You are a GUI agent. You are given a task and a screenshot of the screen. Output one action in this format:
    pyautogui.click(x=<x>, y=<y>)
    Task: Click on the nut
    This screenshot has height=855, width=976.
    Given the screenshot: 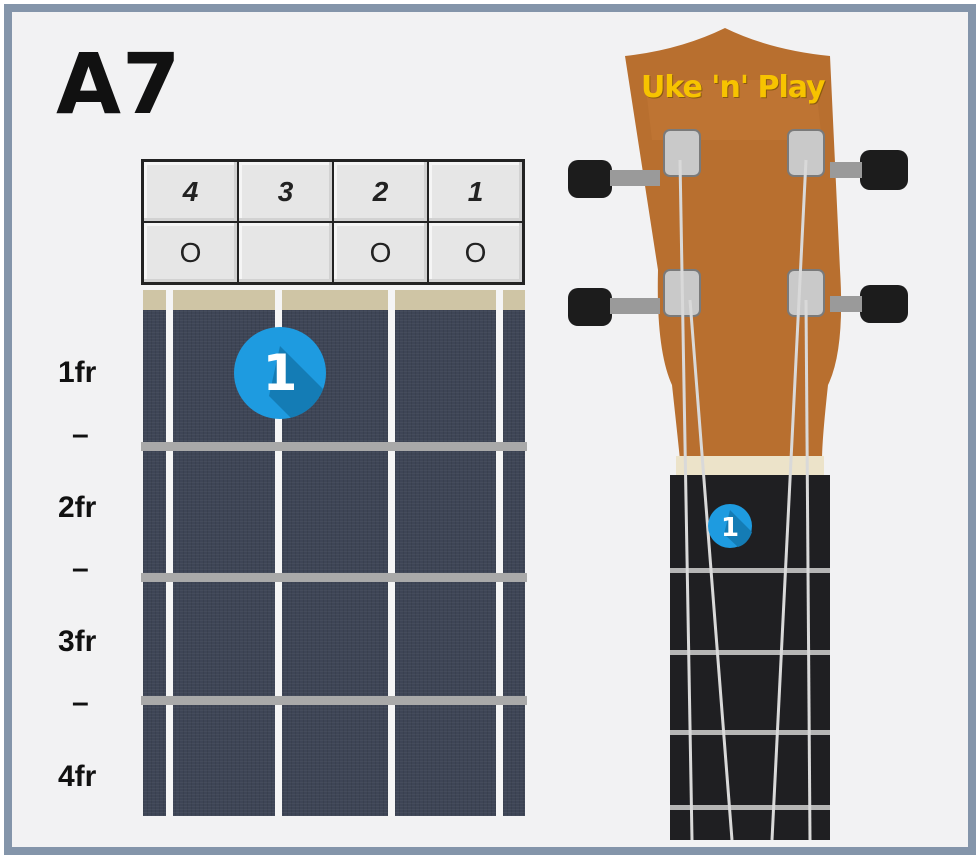 What is the action you would take?
    pyautogui.click(x=334, y=300)
    